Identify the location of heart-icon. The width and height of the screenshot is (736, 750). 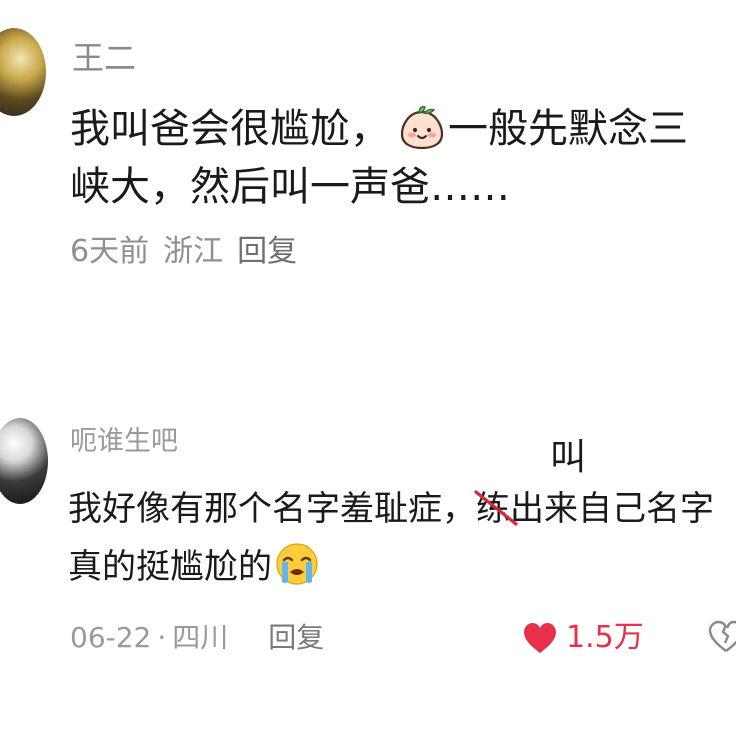
(540, 638).